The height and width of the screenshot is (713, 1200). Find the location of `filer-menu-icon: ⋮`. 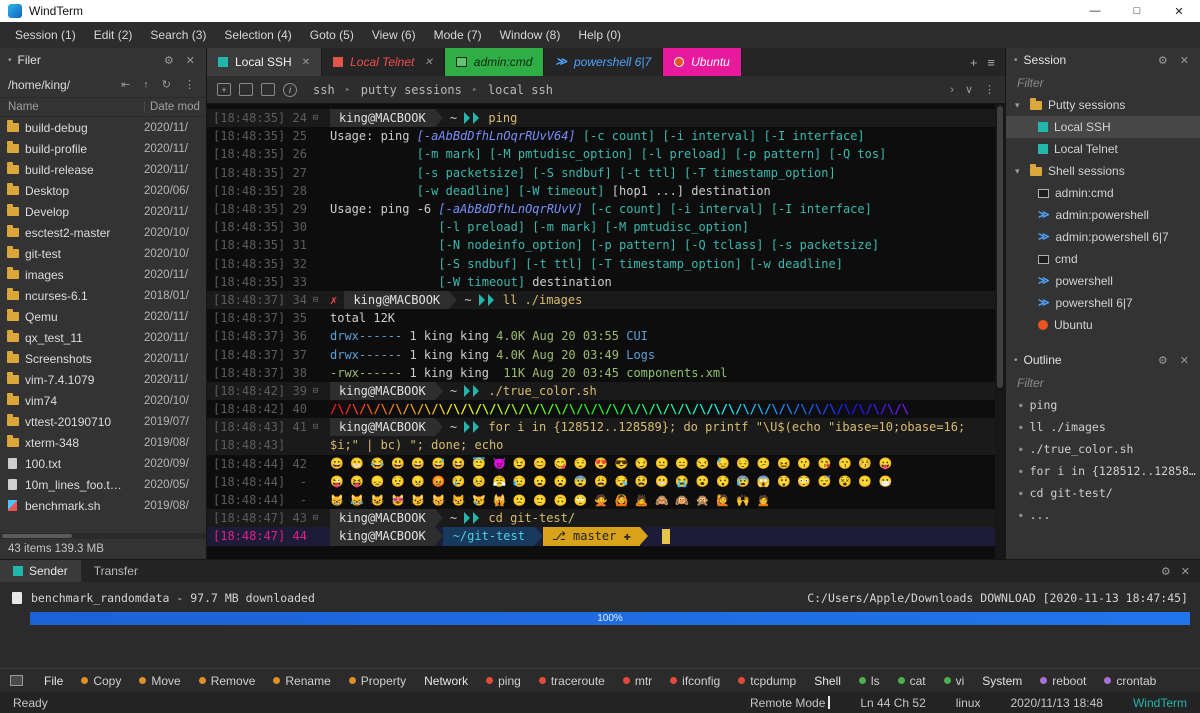

filer-menu-icon: ⋮ is located at coordinates (189, 84).